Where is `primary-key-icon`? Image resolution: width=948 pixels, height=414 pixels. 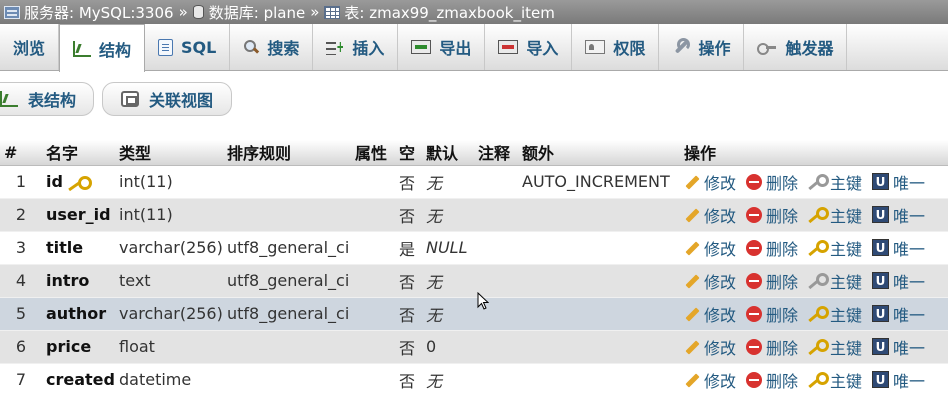 primary-key-icon is located at coordinates (79, 182).